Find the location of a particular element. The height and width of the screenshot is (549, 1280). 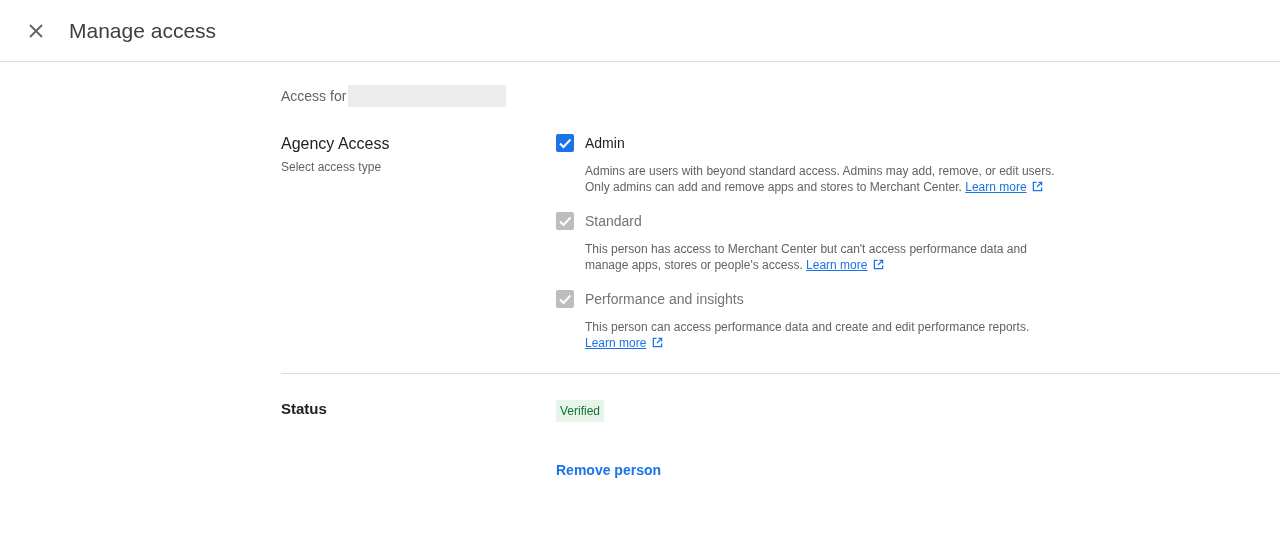

option-label: Standard is located at coordinates (613, 221).